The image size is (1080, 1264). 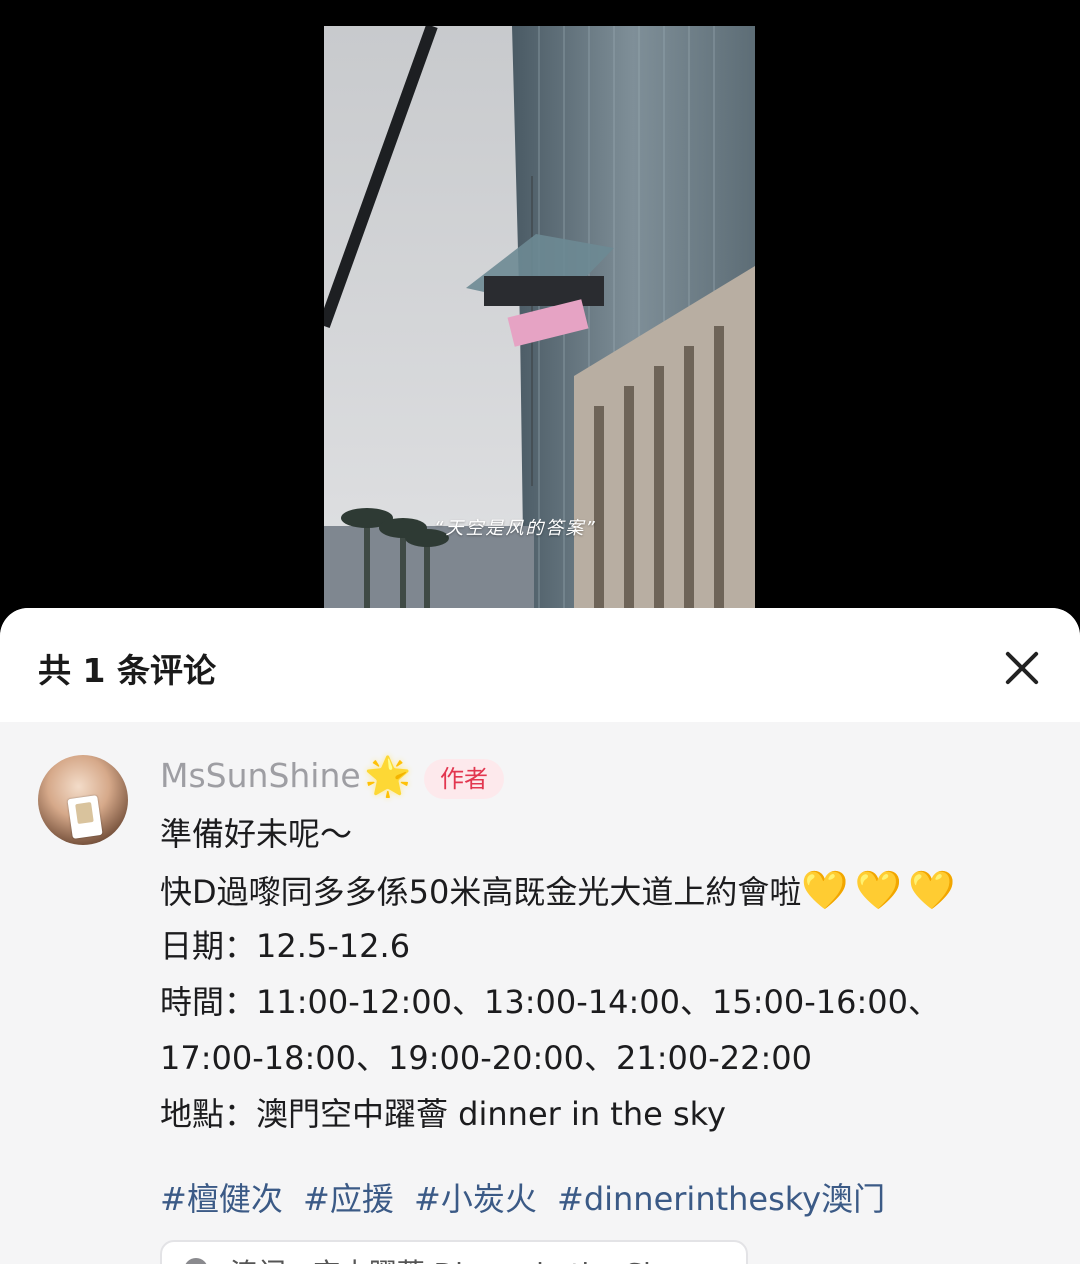 I want to click on comment-line-time-2: 17:00-18:00、19:00-20:00、21:00-22:00, so click(x=486, y=1058).